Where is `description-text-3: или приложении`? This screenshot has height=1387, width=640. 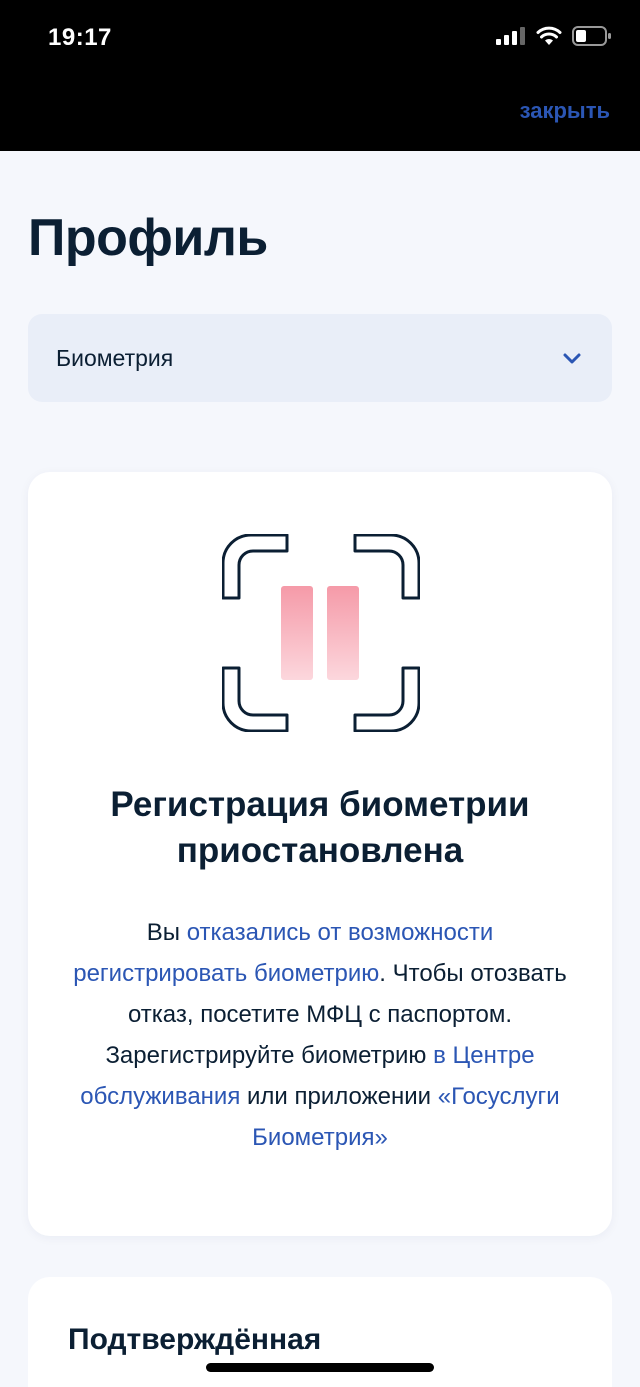 description-text-3: или приложении is located at coordinates (339, 1096).